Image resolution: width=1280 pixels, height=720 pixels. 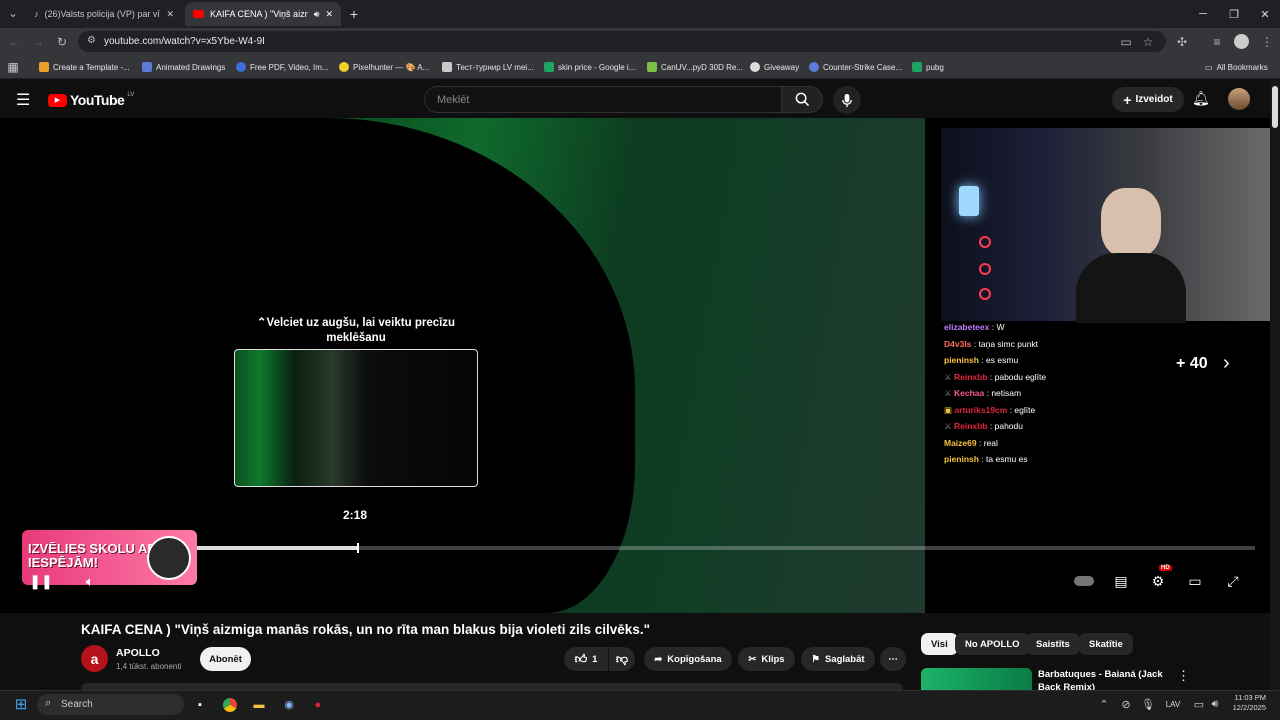 What do you see at coordinates (1121, 581) in the screenshot?
I see `subtitles-icon: ▤` at bounding box center [1121, 581].